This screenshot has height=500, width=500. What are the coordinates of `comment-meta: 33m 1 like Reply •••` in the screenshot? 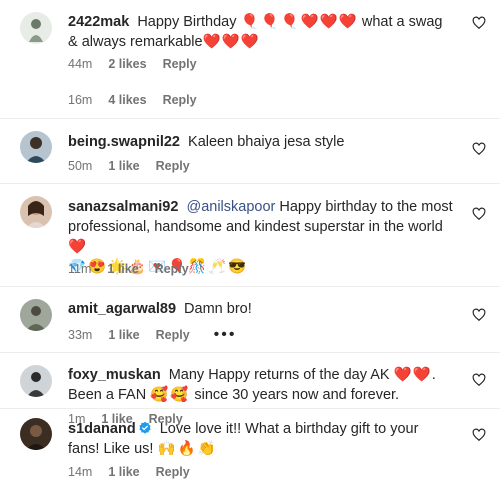 It's located at (160, 335).